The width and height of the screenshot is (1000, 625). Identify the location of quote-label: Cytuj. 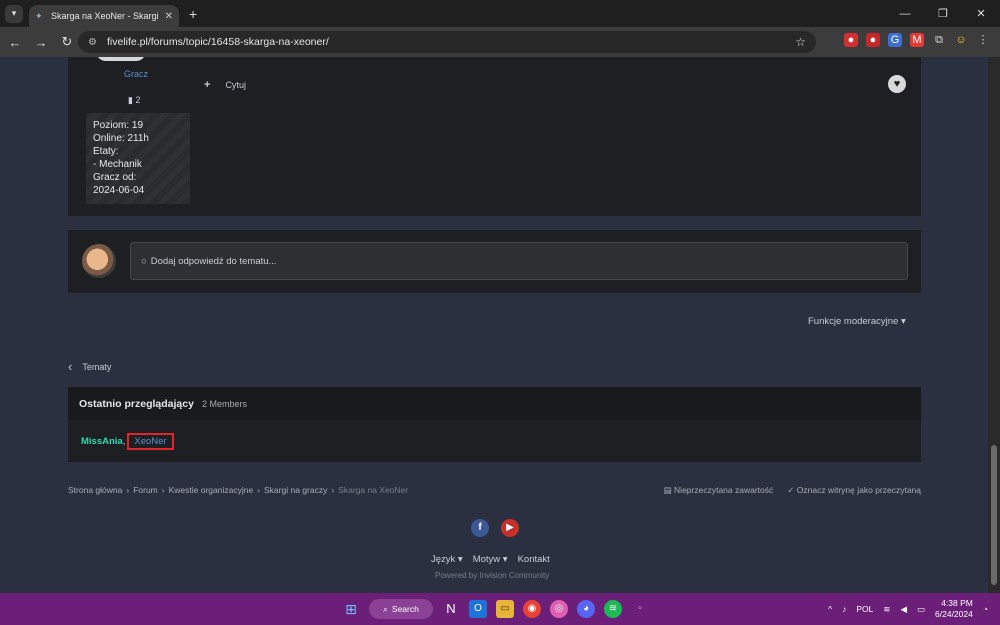
(235, 85).